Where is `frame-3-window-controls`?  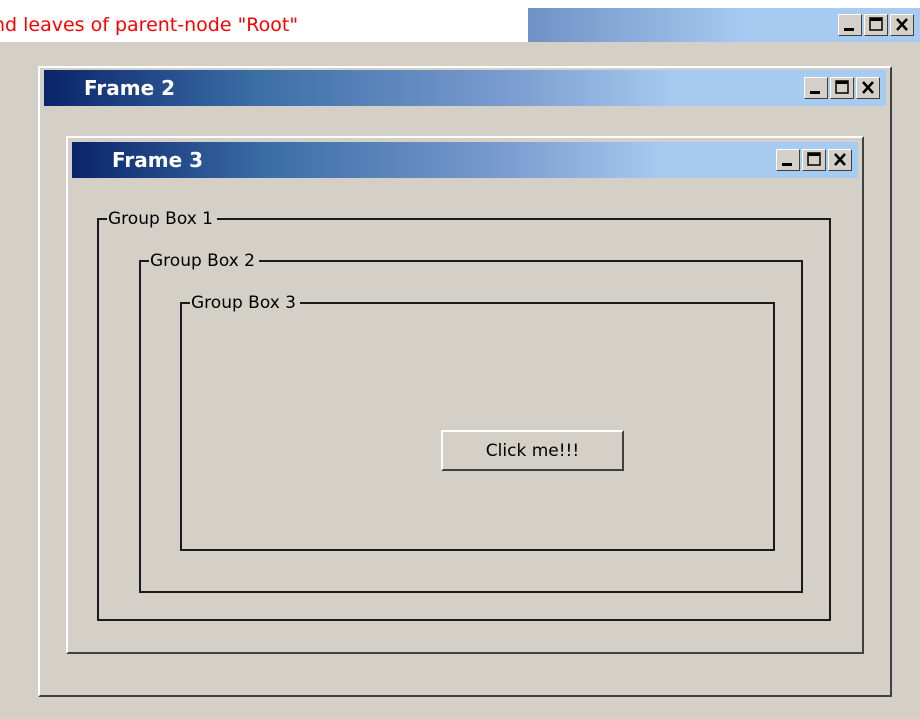 frame-3-window-controls is located at coordinates (814, 160).